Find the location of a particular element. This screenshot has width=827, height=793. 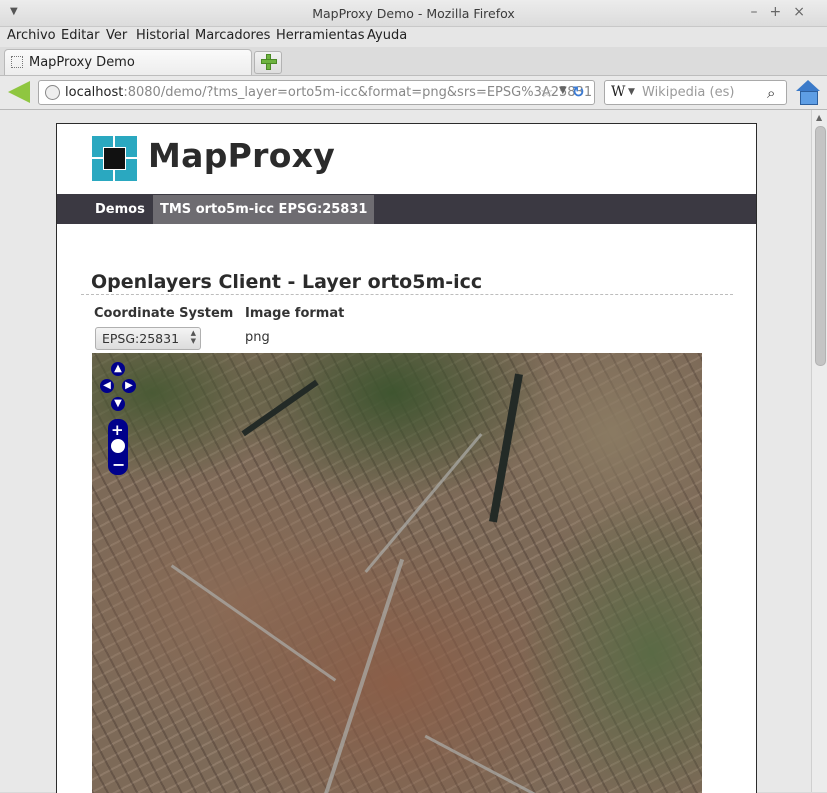

scrollbar-thumb is located at coordinates (820, 246).